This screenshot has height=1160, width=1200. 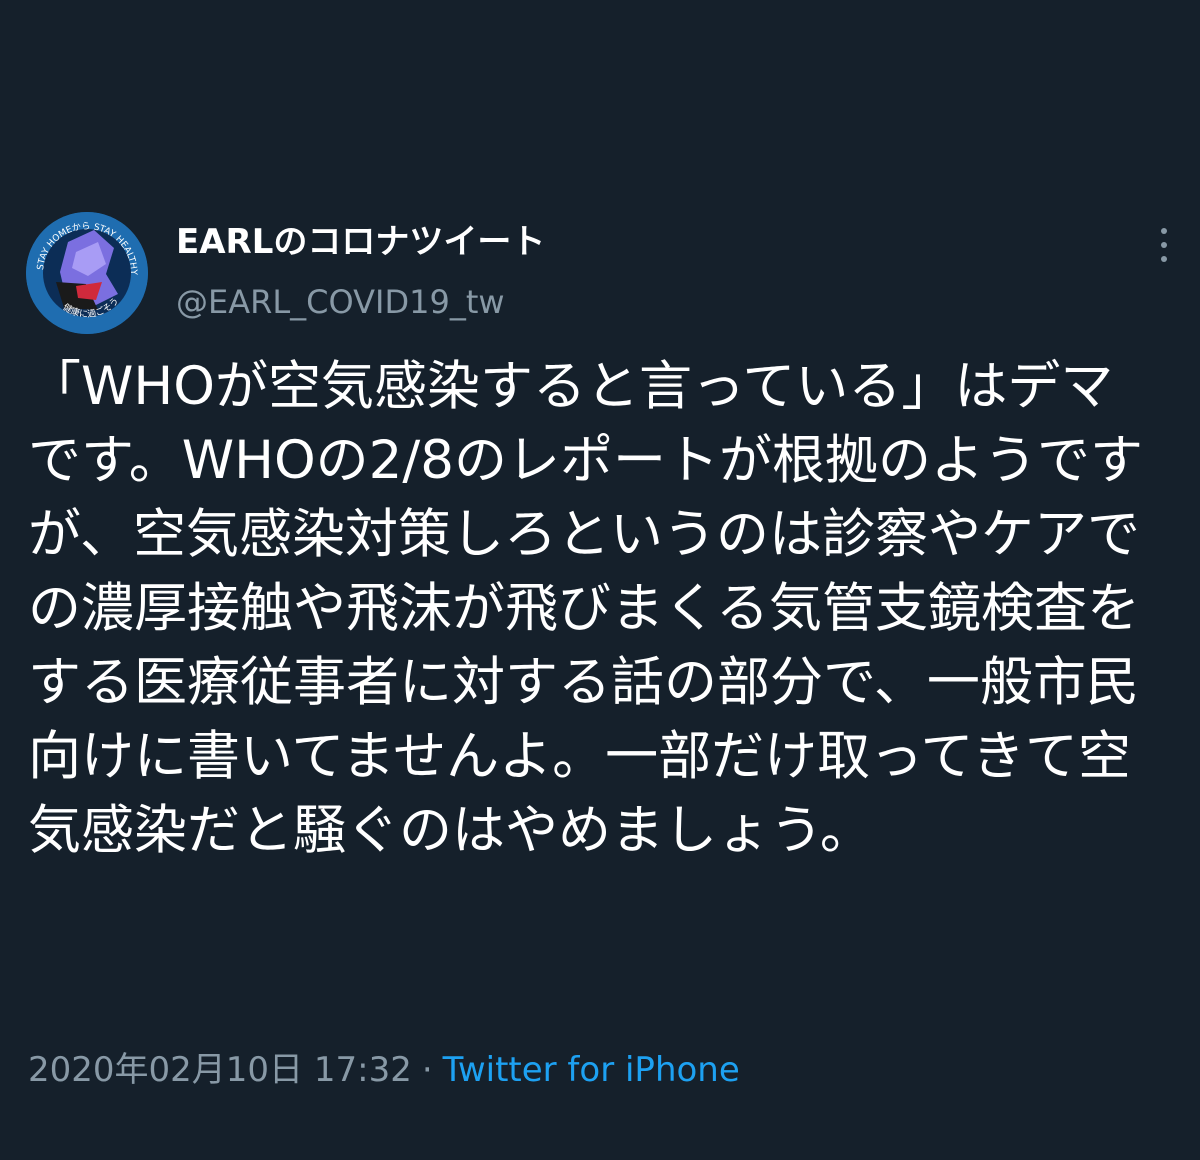 I want to click on tweet-meta: 2020年02月10日 17:32 · Twitter for iPhone, so click(x=384, y=1070).